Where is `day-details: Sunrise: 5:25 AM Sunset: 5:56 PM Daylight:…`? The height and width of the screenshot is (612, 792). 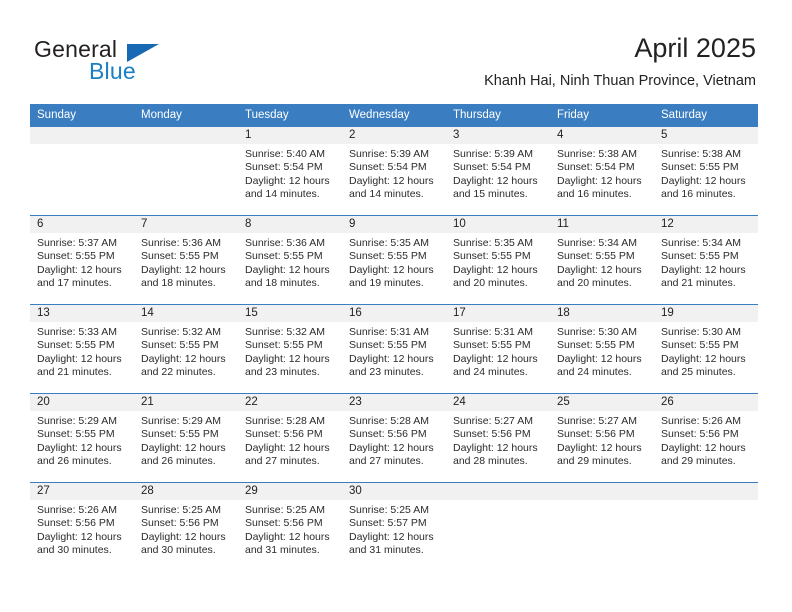
day-details: Sunrise: 5:25 AM Sunset: 5:56 PM Daylight:… is located at coordinates (290, 529).